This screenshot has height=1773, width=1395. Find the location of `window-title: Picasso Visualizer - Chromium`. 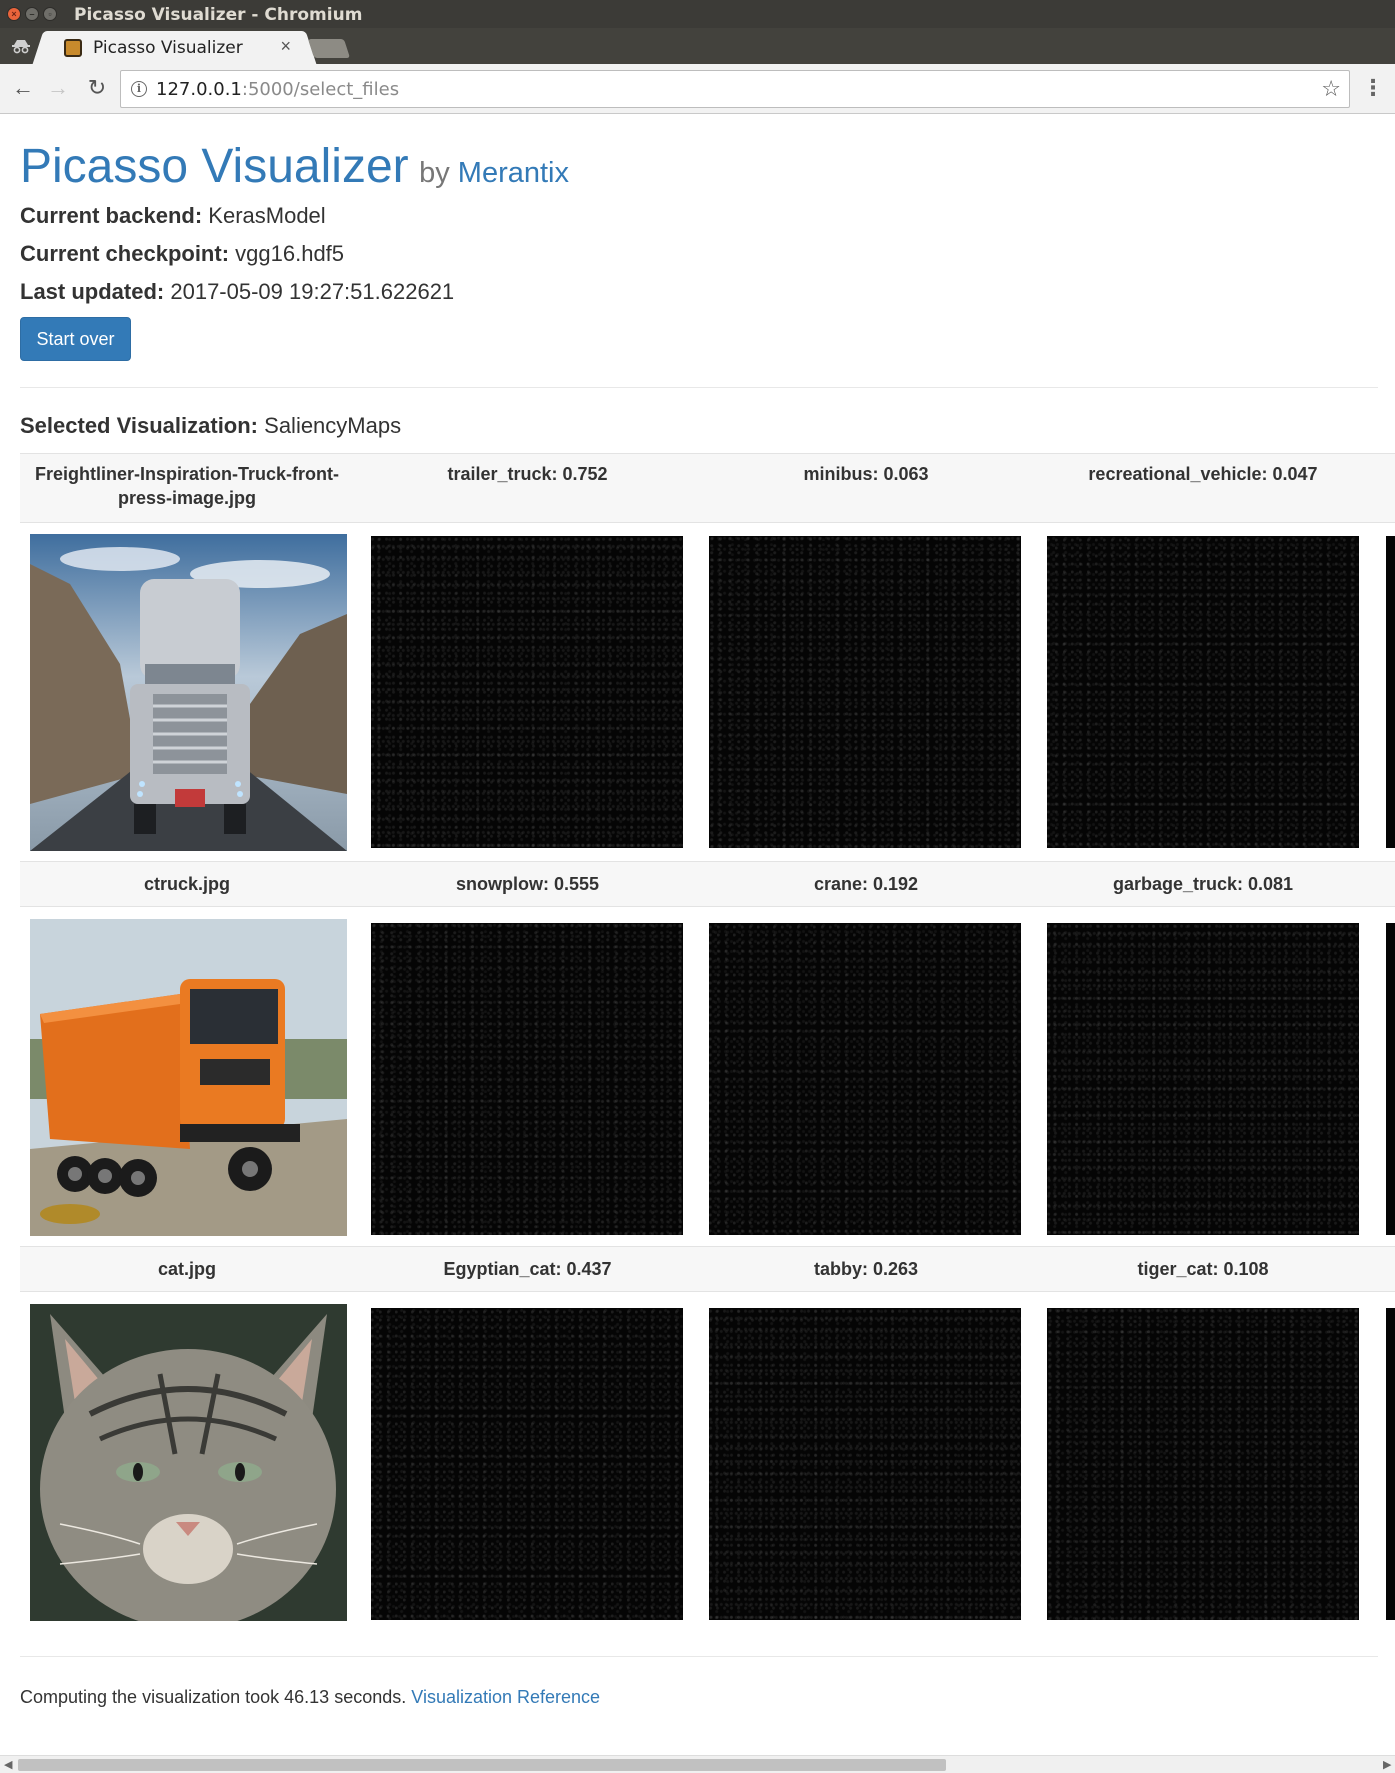

window-title: Picasso Visualizer - Chromium is located at coordinates (218, 15).